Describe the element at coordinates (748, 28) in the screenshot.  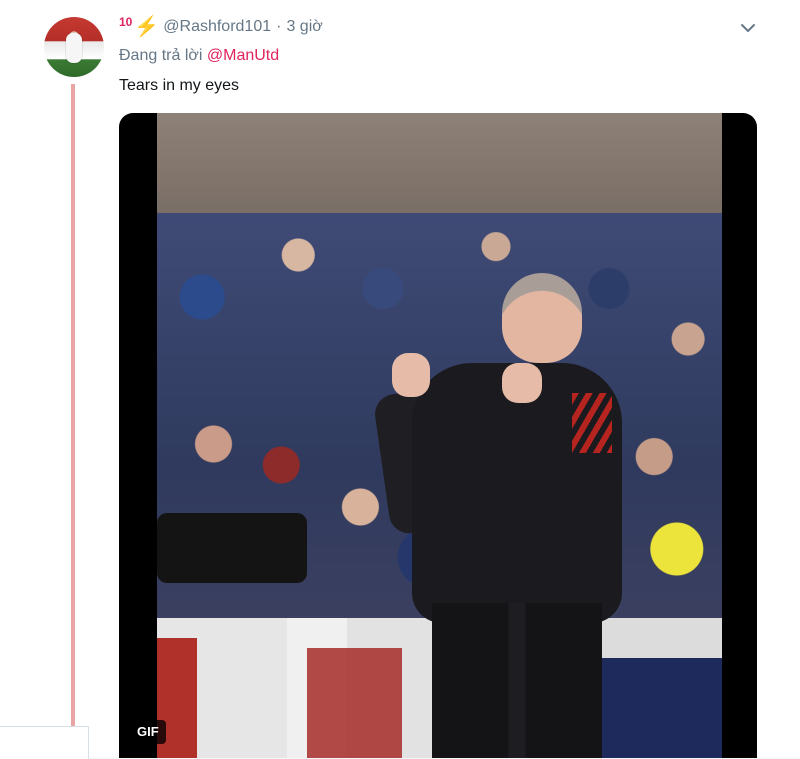
I see `chevron-down-icon` at that location.